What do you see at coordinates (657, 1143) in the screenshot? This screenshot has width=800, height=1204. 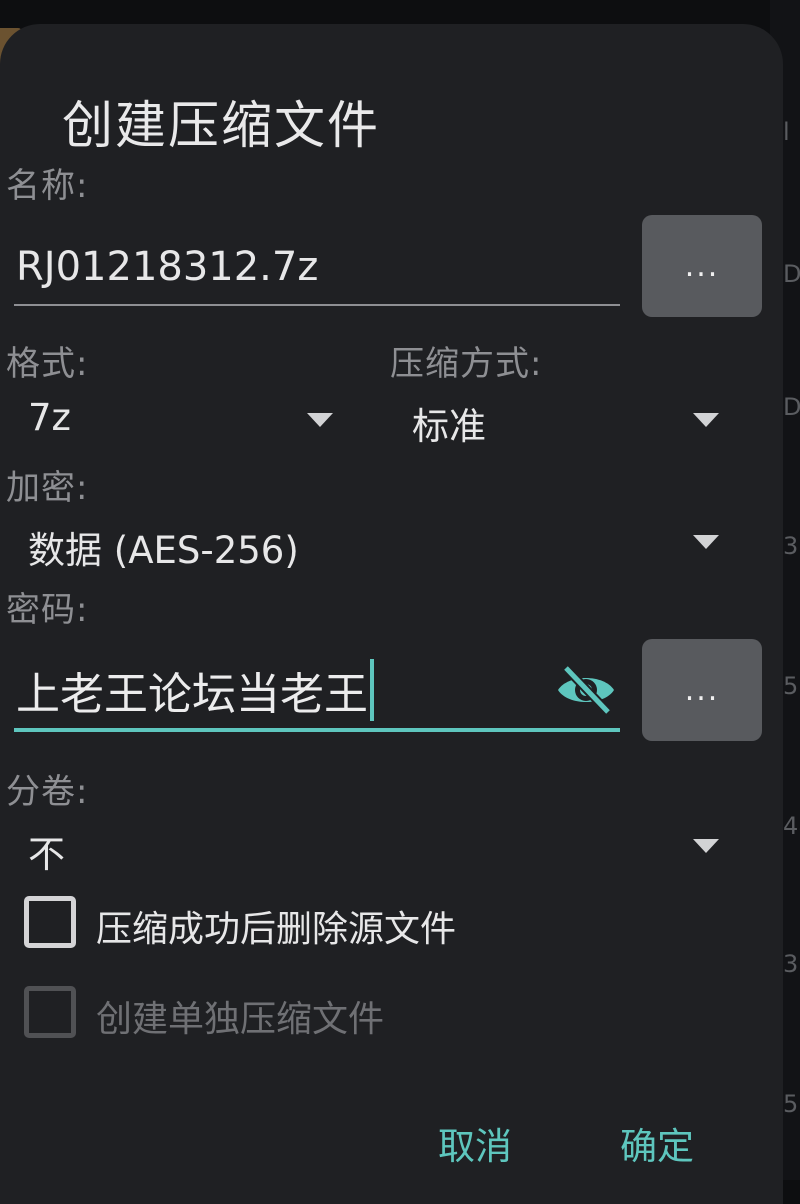 I see `ok-button: 确定` at bounding box center [657, 1143].